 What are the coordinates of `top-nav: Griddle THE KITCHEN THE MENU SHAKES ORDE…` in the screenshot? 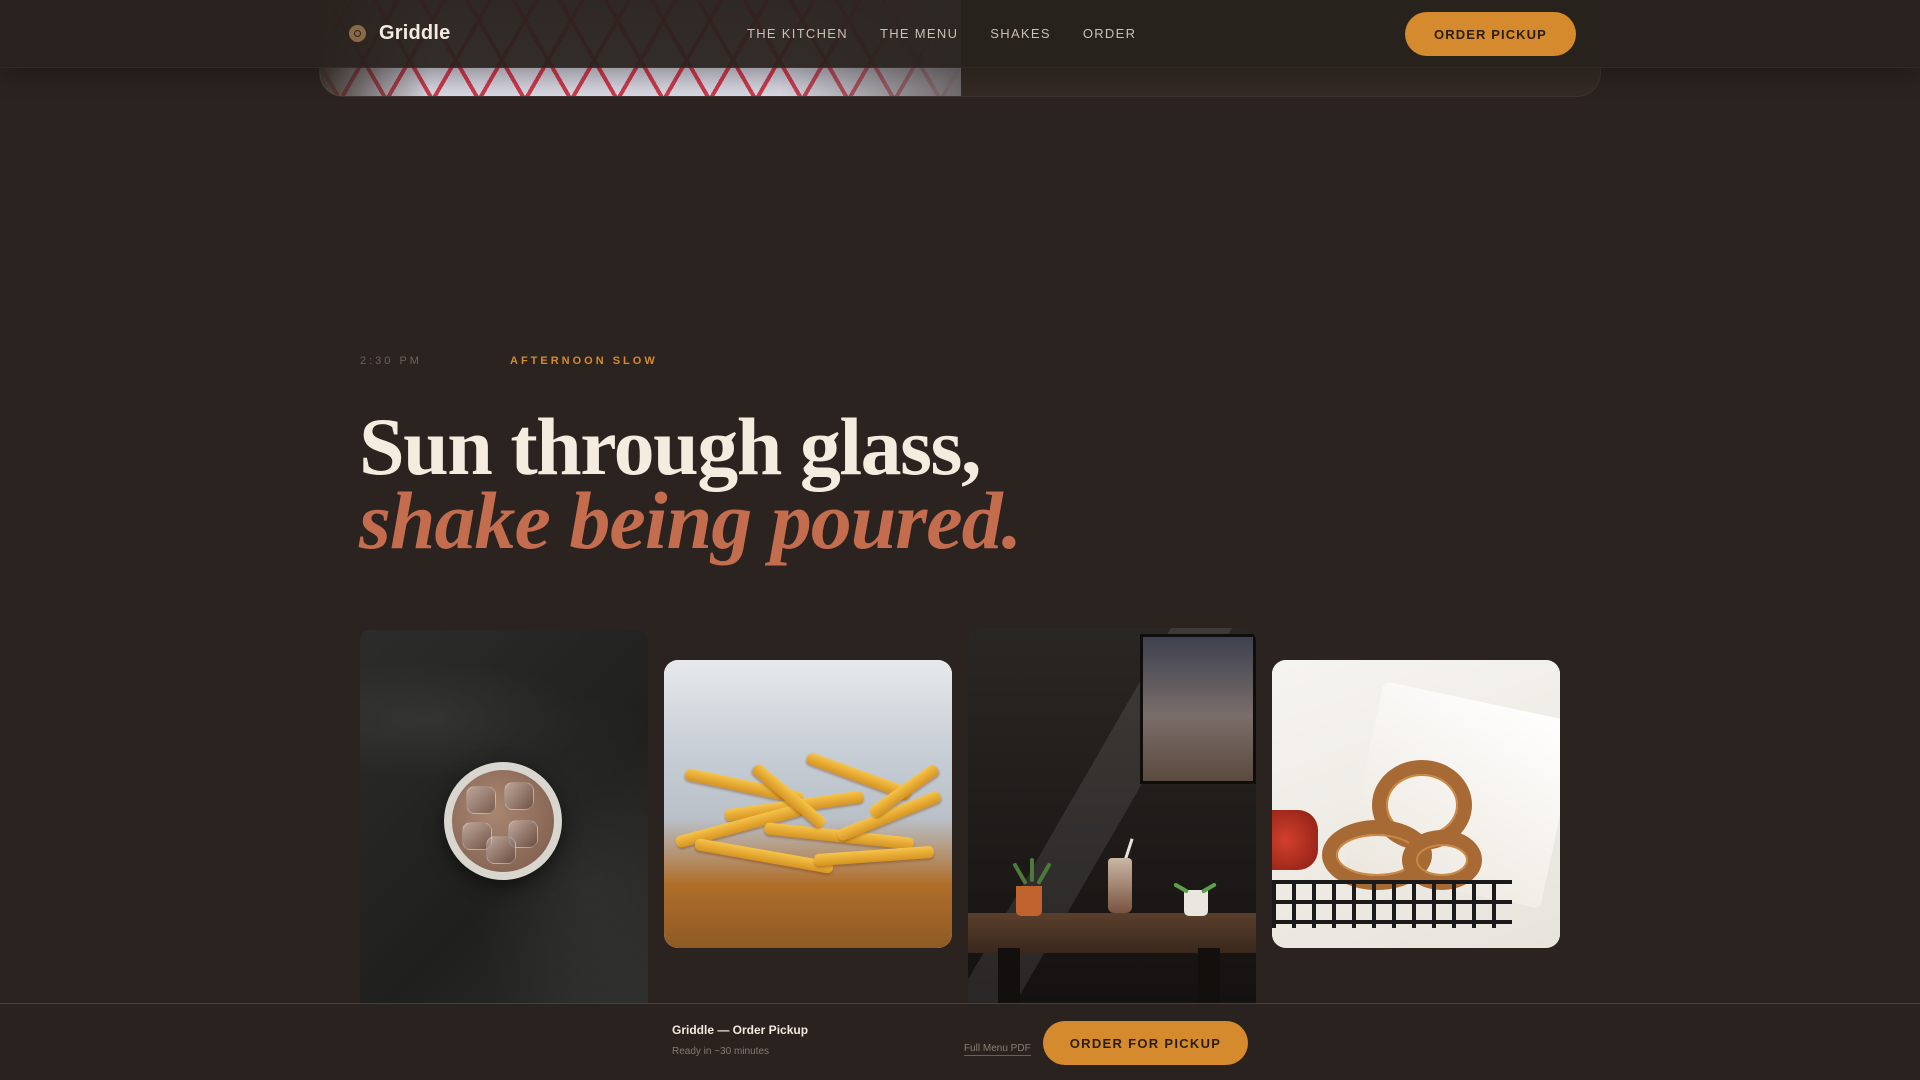 It's located at (960, 34).